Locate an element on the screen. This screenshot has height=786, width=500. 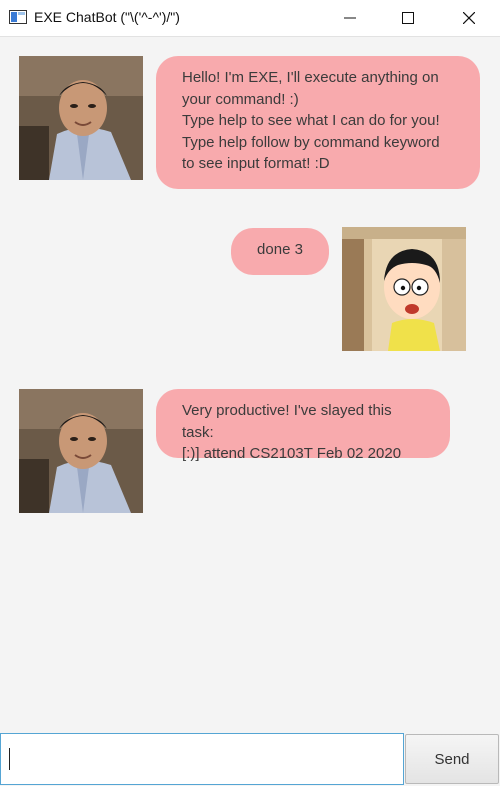
title-bar: EXE ChatBot ("\('^-^')/") is located at coordinates (250, 18).